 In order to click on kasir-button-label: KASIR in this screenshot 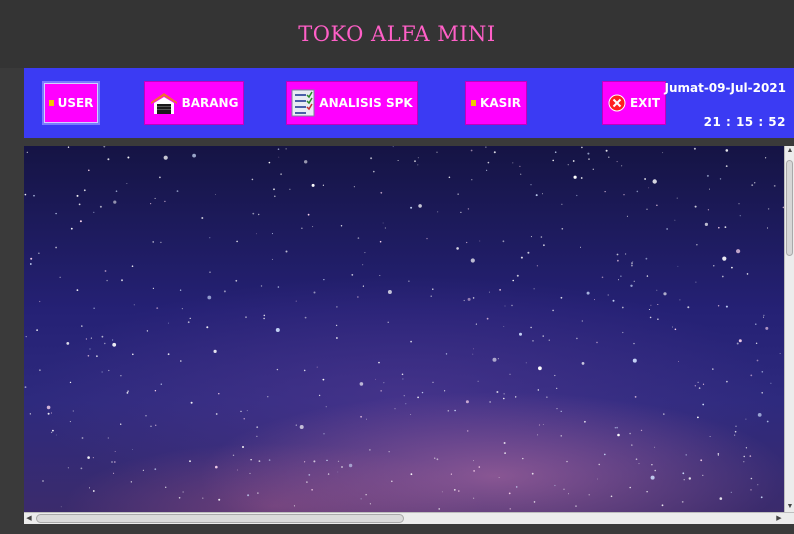, I will do `click(500, 103)`.